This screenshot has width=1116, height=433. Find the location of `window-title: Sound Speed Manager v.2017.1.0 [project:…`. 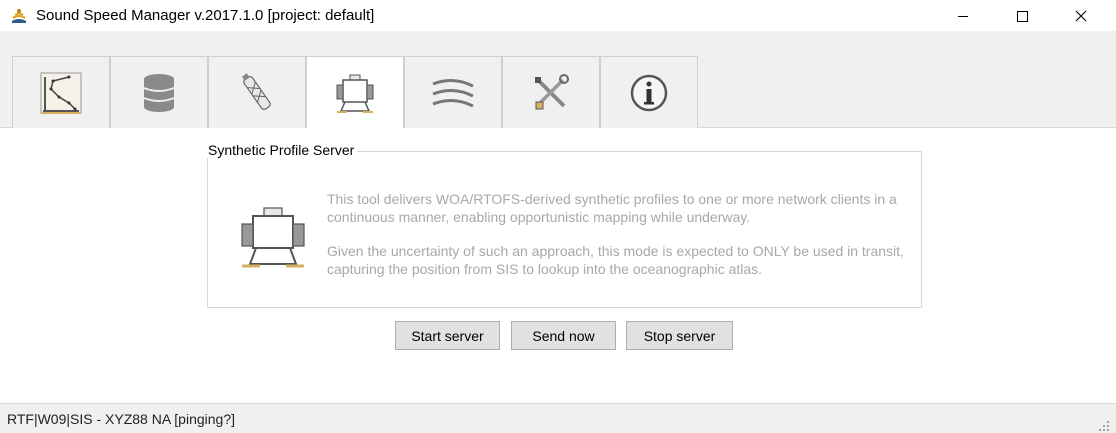

window-title: Sound Speed Manager v.2017.1.0 [project:… is located at coordinates (205, 15).